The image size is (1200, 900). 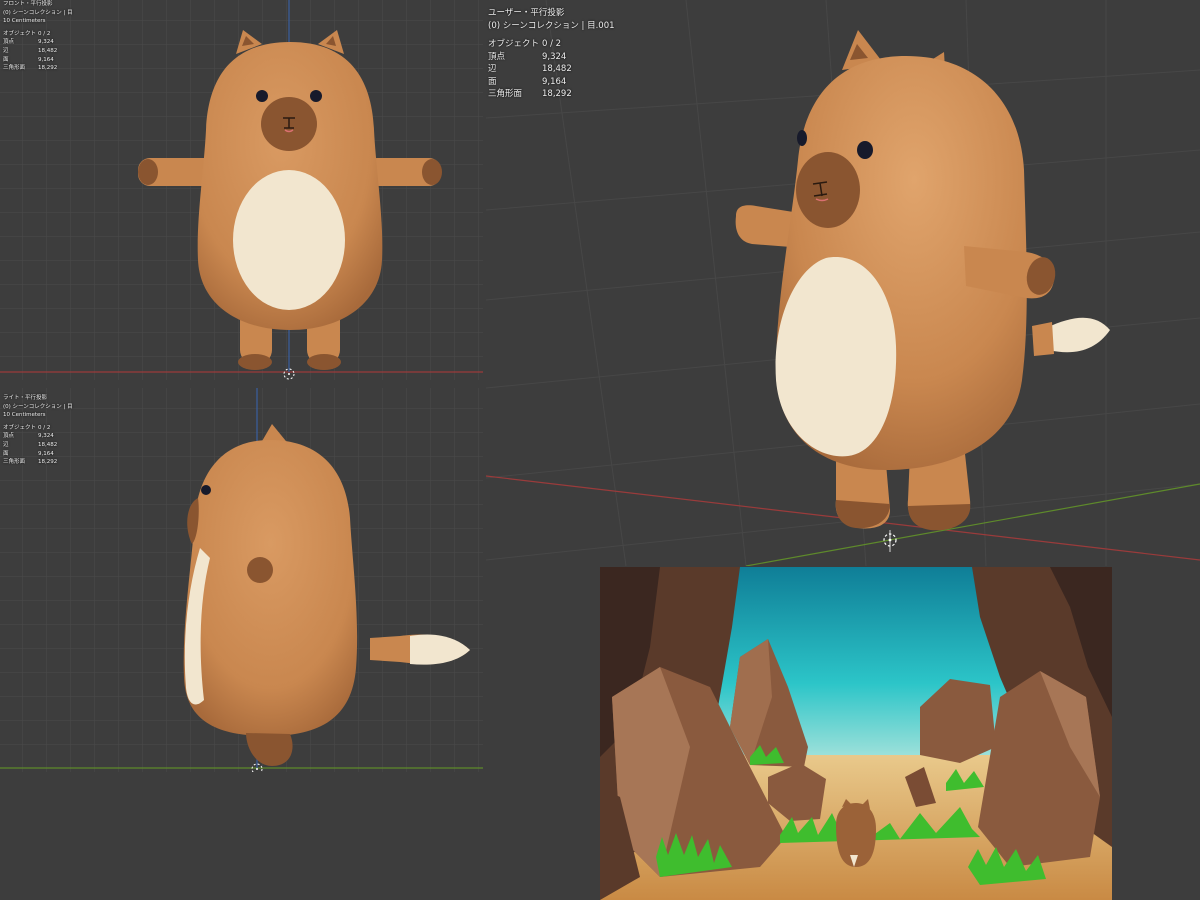 What do you see at coordinates (526, 13) in the screenshot?
I see `viewport-title: ユーザー・平行投影` at bounding box center [526, 13].